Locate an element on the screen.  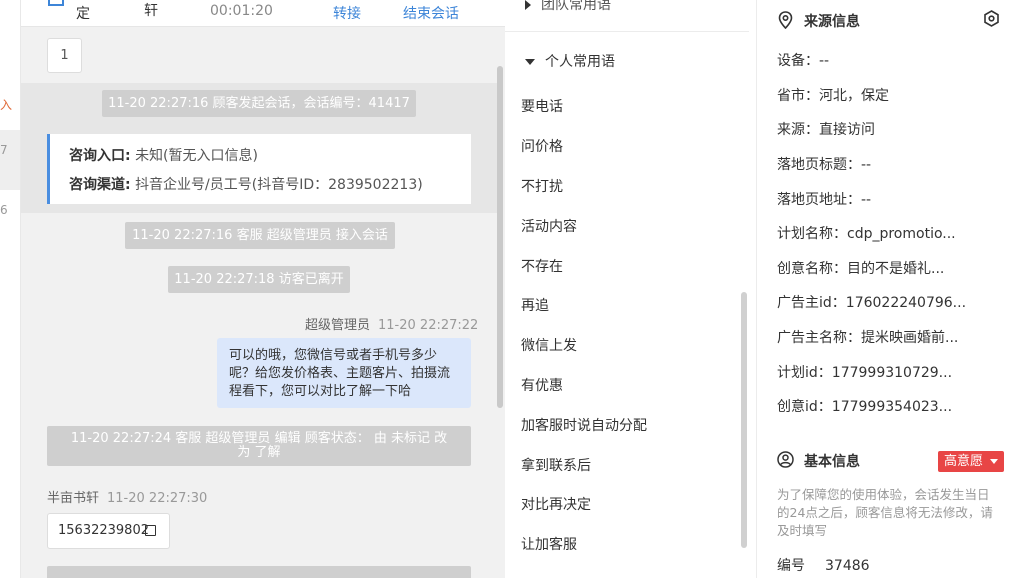
system-message-left: 11-20 22:27:18 访客已离开 is located at coordinates (259, 279).